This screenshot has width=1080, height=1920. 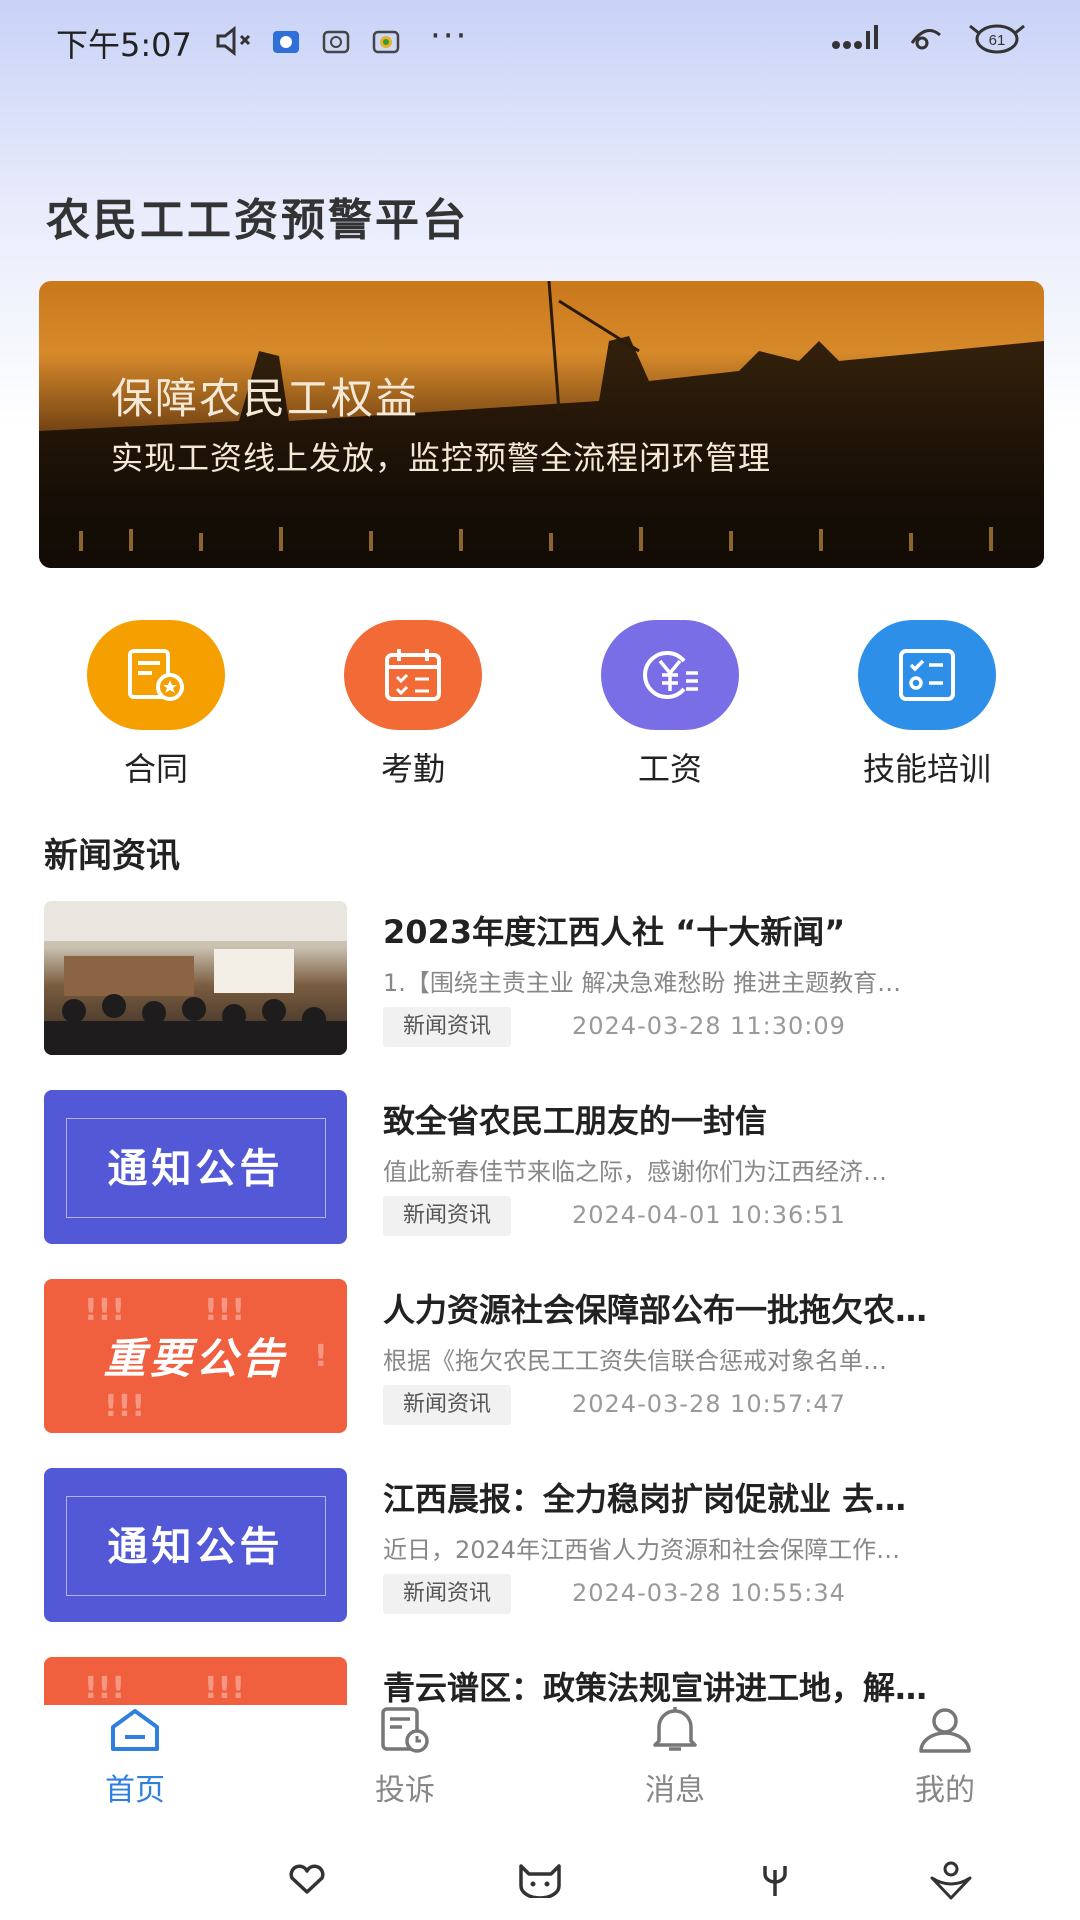 I want to click on important-thumbnail: !!! !!! !!! ! 重要公告, so click(x=195, y=1356).